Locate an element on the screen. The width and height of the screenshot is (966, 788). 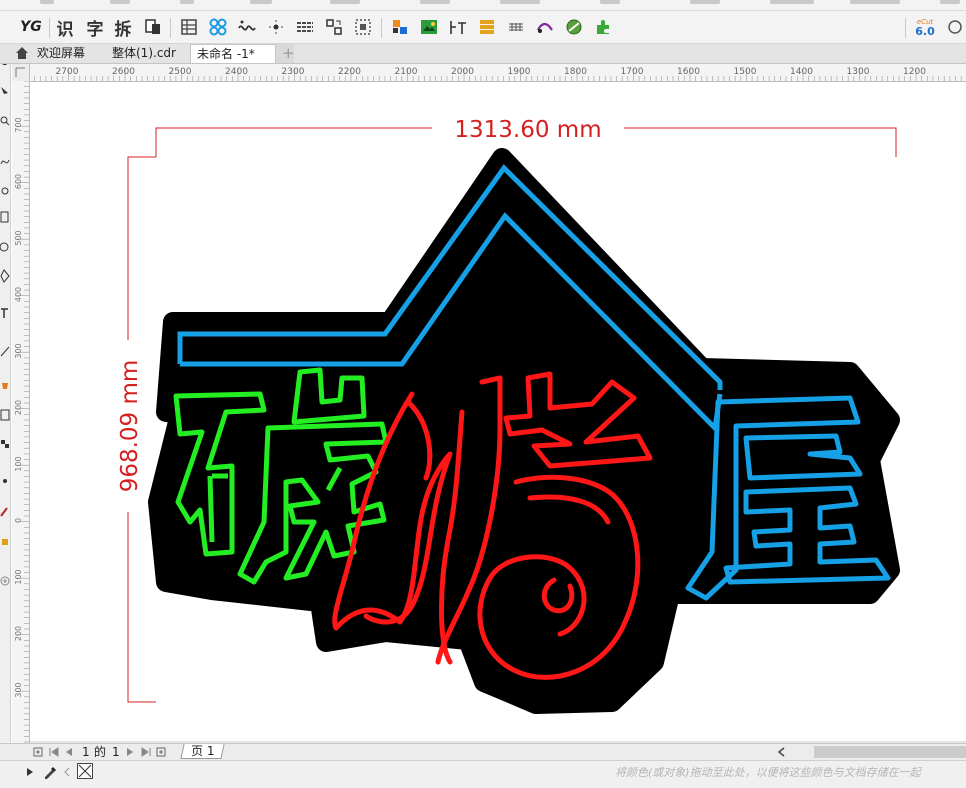
connector-tool is located at coordinates (5, 351).